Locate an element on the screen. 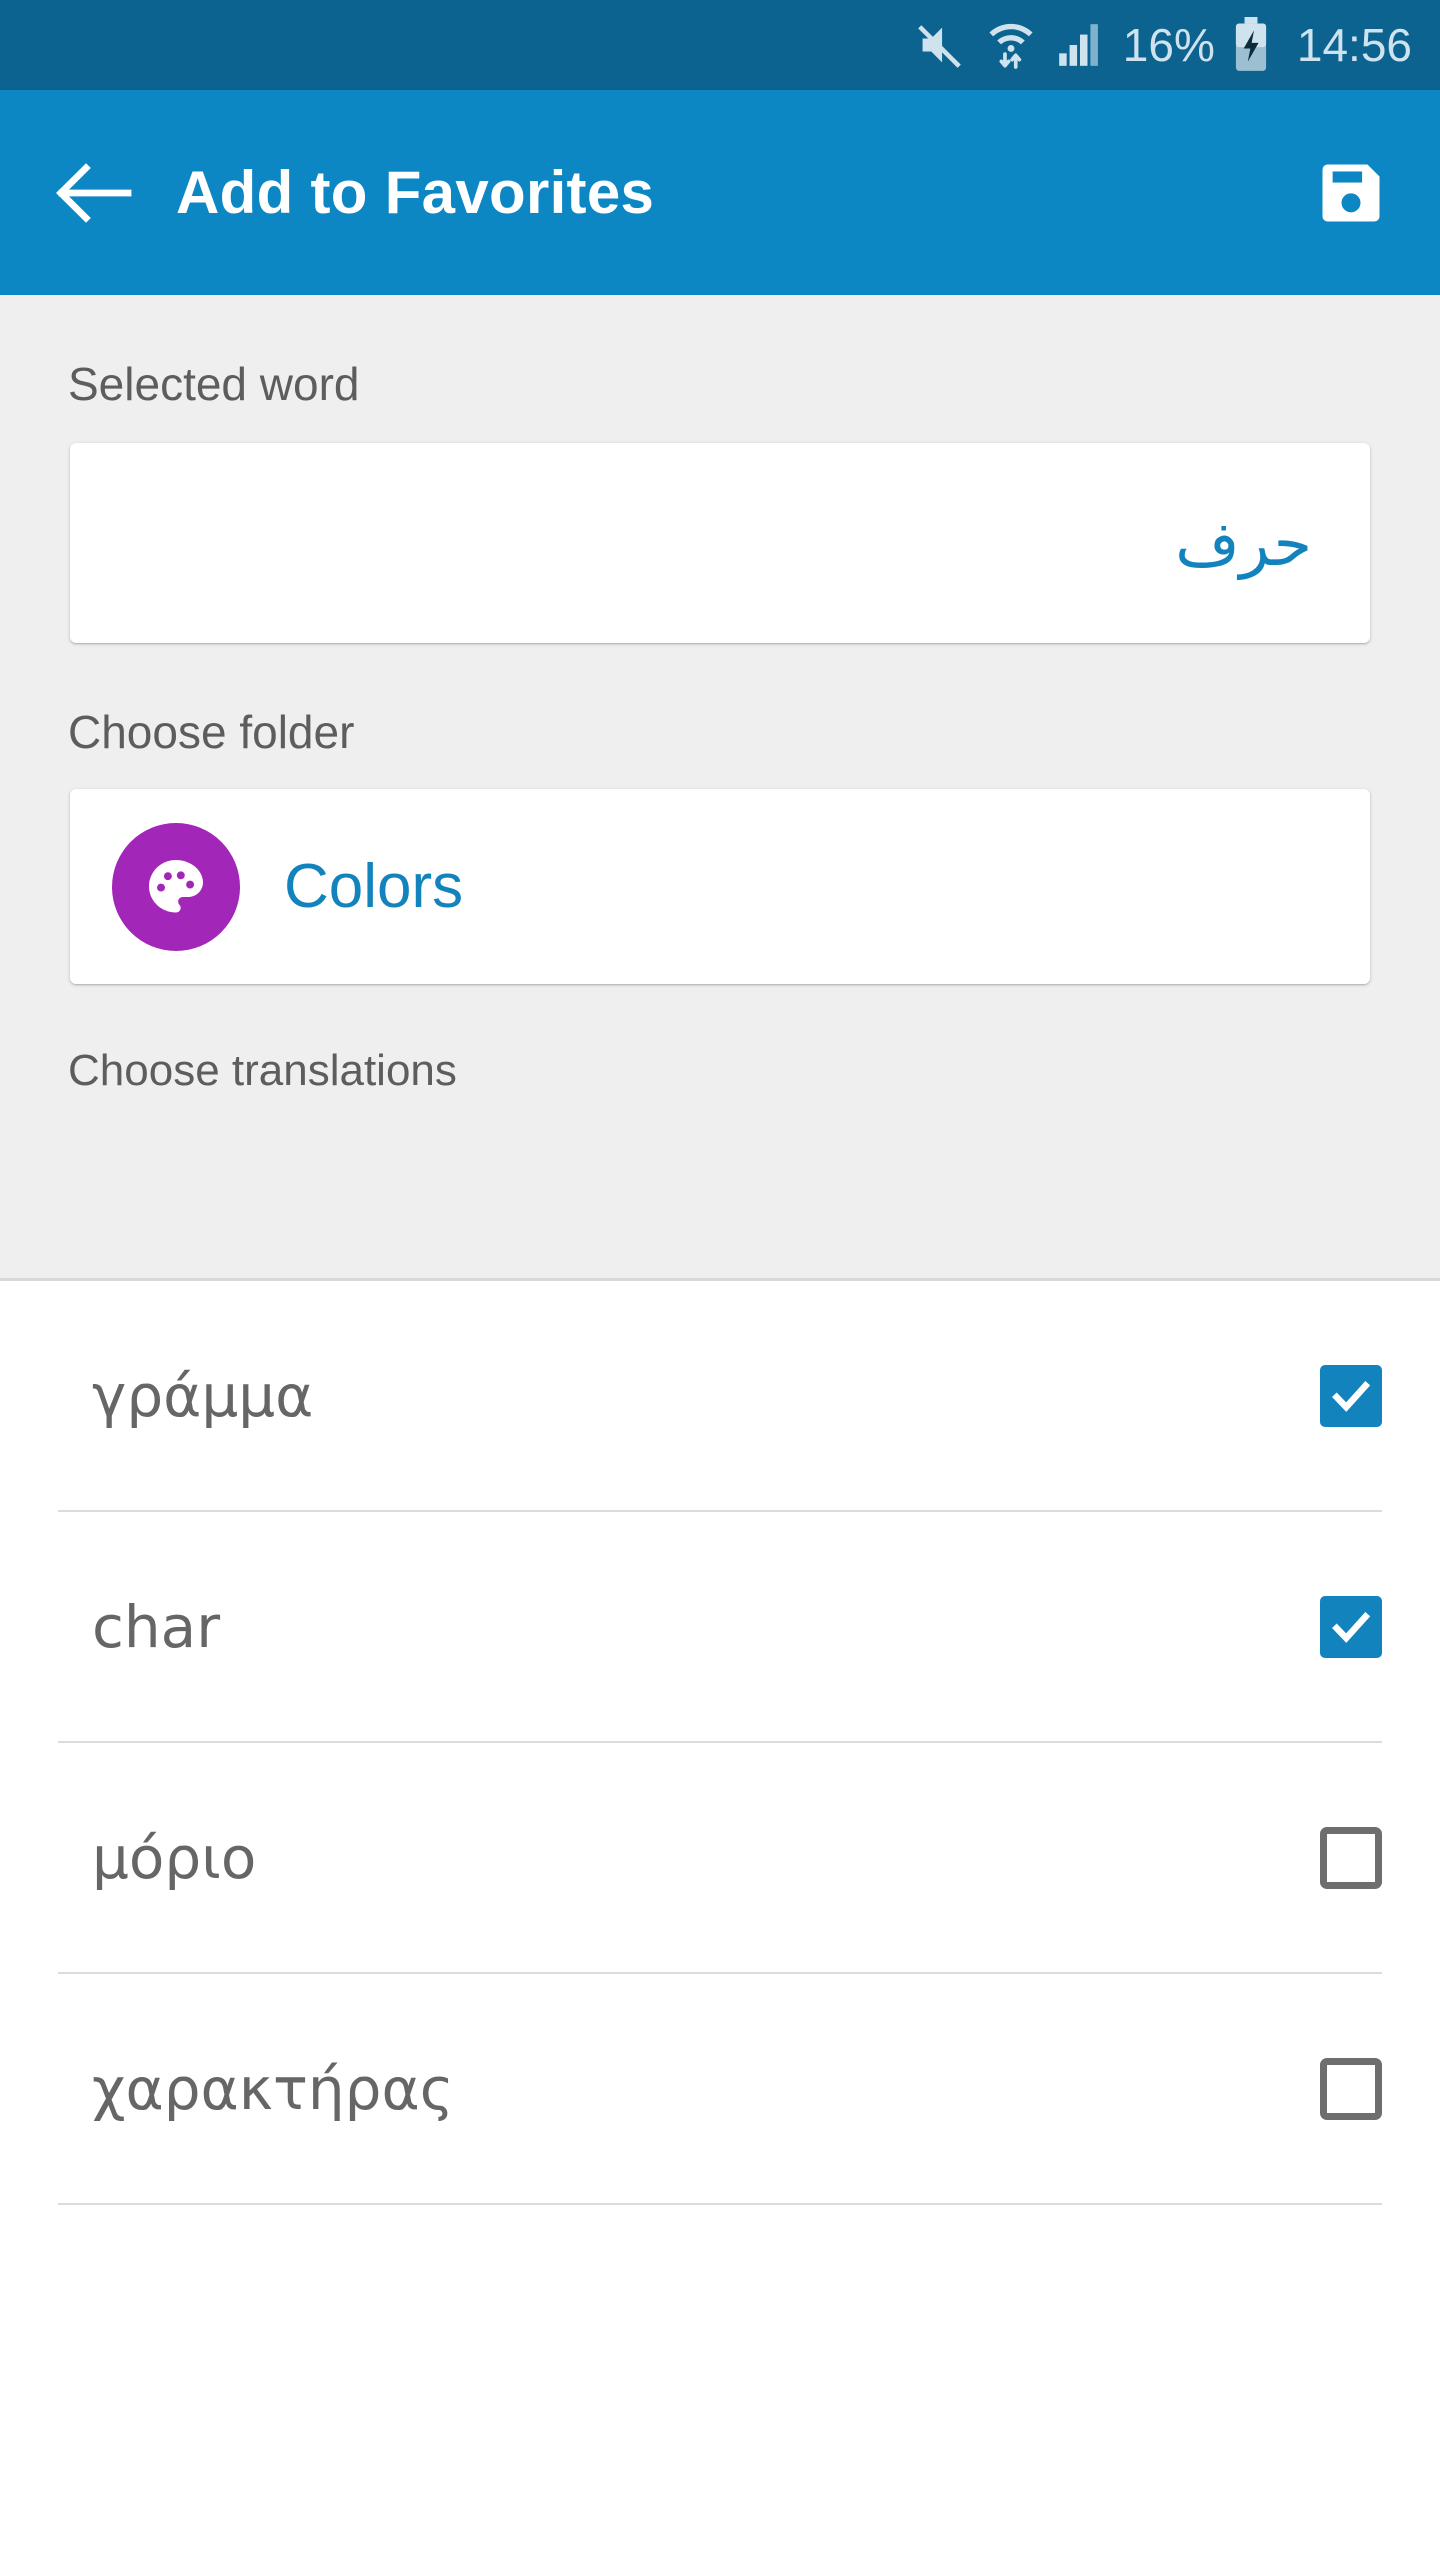  page-title: Add to Favorites is located at coordinates (415, 192).